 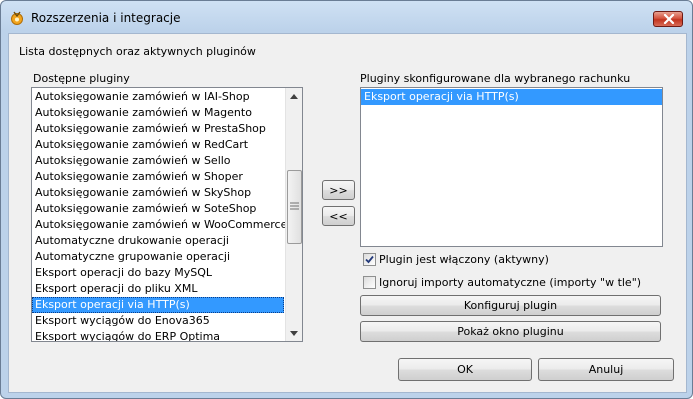 I want to click on available-plugin-item: Eksport wyciągów do Enova365, so click(x=158, y=321).